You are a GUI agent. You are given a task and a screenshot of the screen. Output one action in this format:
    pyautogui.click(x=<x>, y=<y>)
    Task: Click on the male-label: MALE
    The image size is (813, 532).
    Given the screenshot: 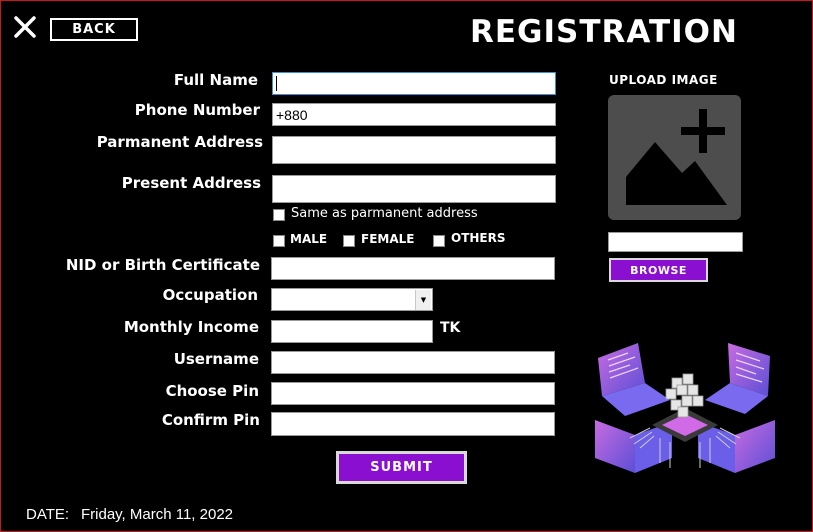 What is the action you would take?
    pyautogui.click(x=309, y=239)
    